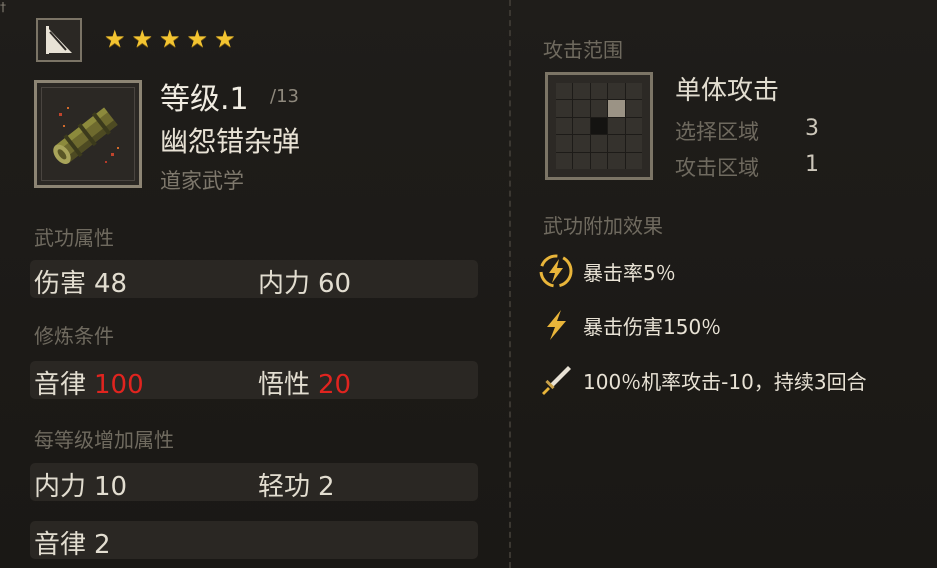 This screenshot has width=937, height=568. I want to click on effect-attack-debuff: 100％机率攻击-10，持续3回合, so click(702, 380).